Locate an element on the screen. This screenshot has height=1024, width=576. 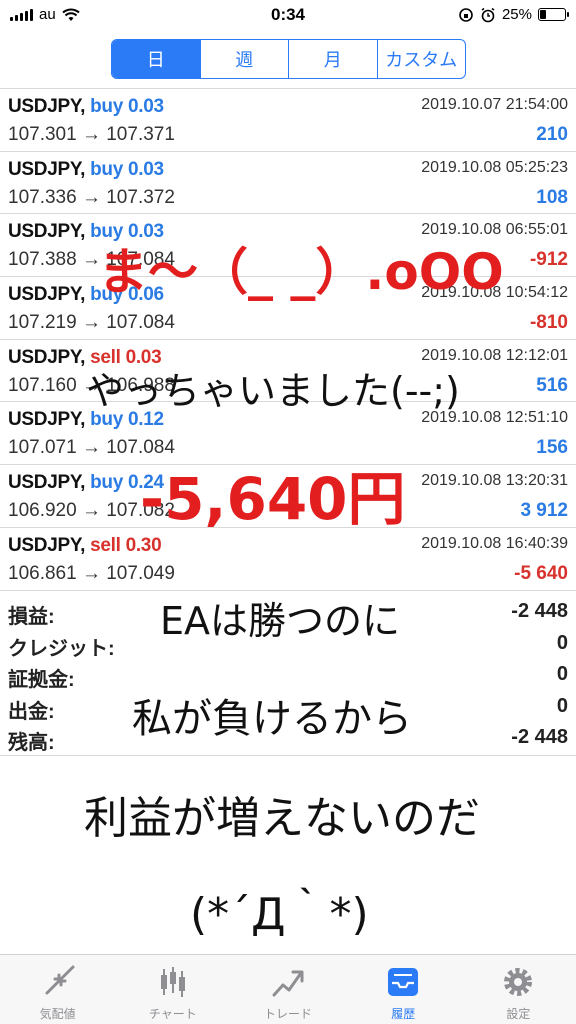
handwriting-line-6: 利益が増えないのだ is located at coordinates (282, 818).